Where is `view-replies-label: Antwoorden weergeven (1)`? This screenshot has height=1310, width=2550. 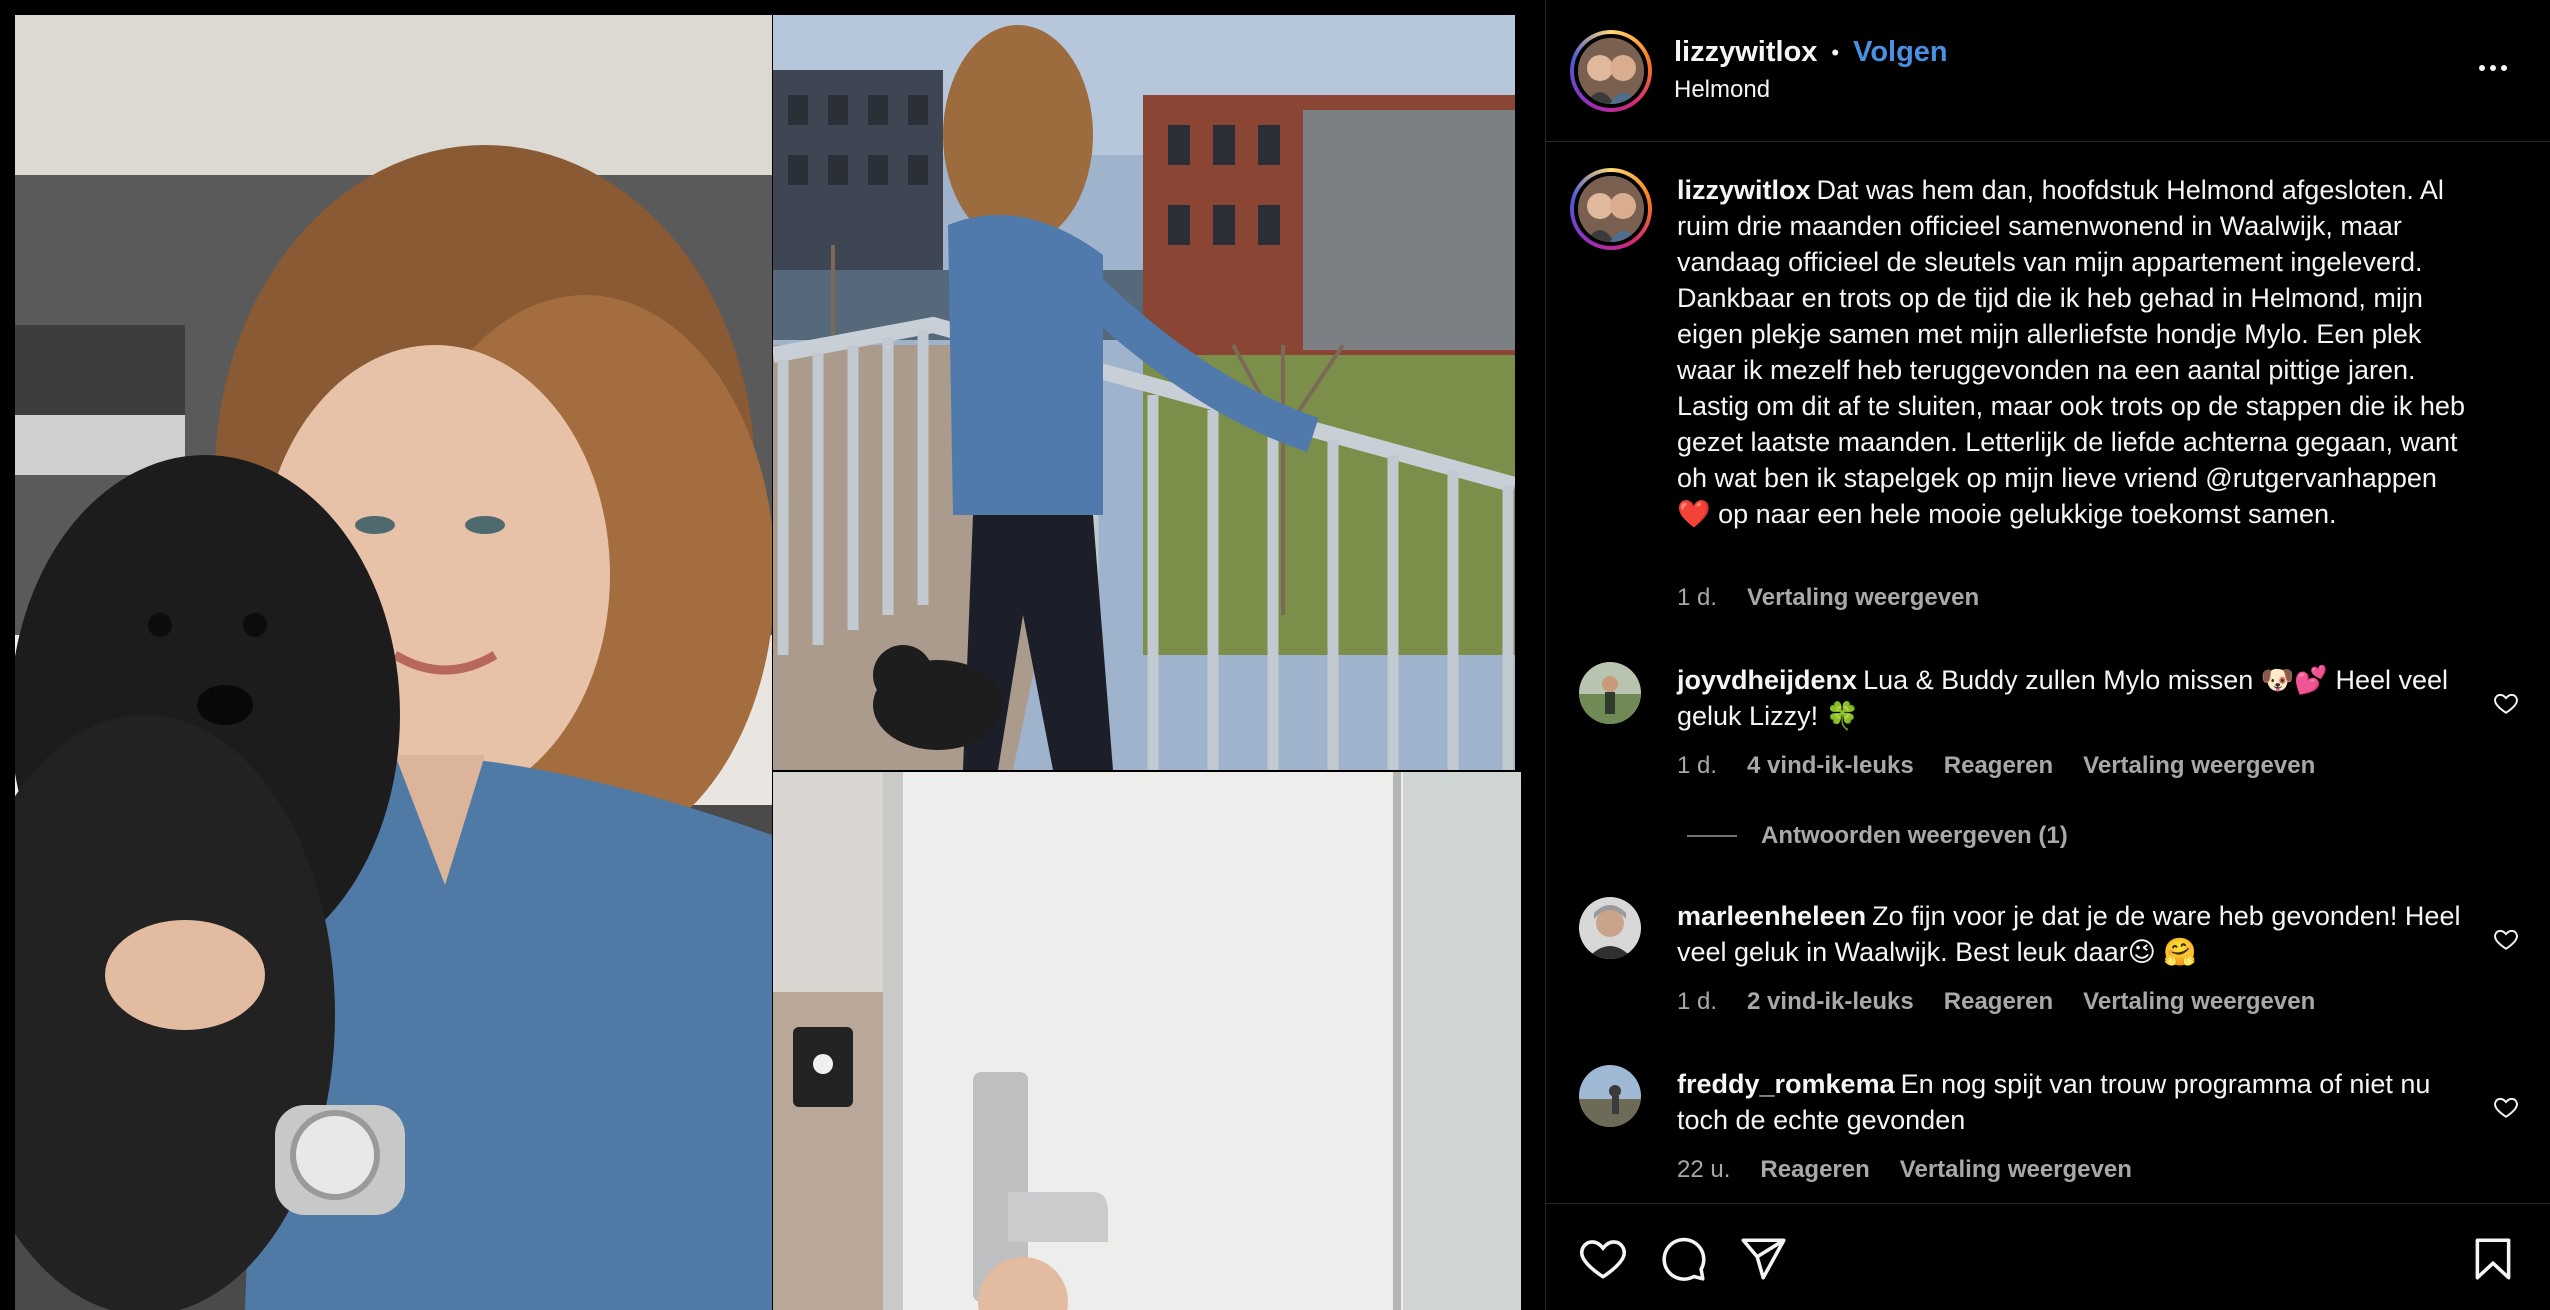
view-replies-label: Antwoorden weergeven (1) is located at coordinates (1914, 835).